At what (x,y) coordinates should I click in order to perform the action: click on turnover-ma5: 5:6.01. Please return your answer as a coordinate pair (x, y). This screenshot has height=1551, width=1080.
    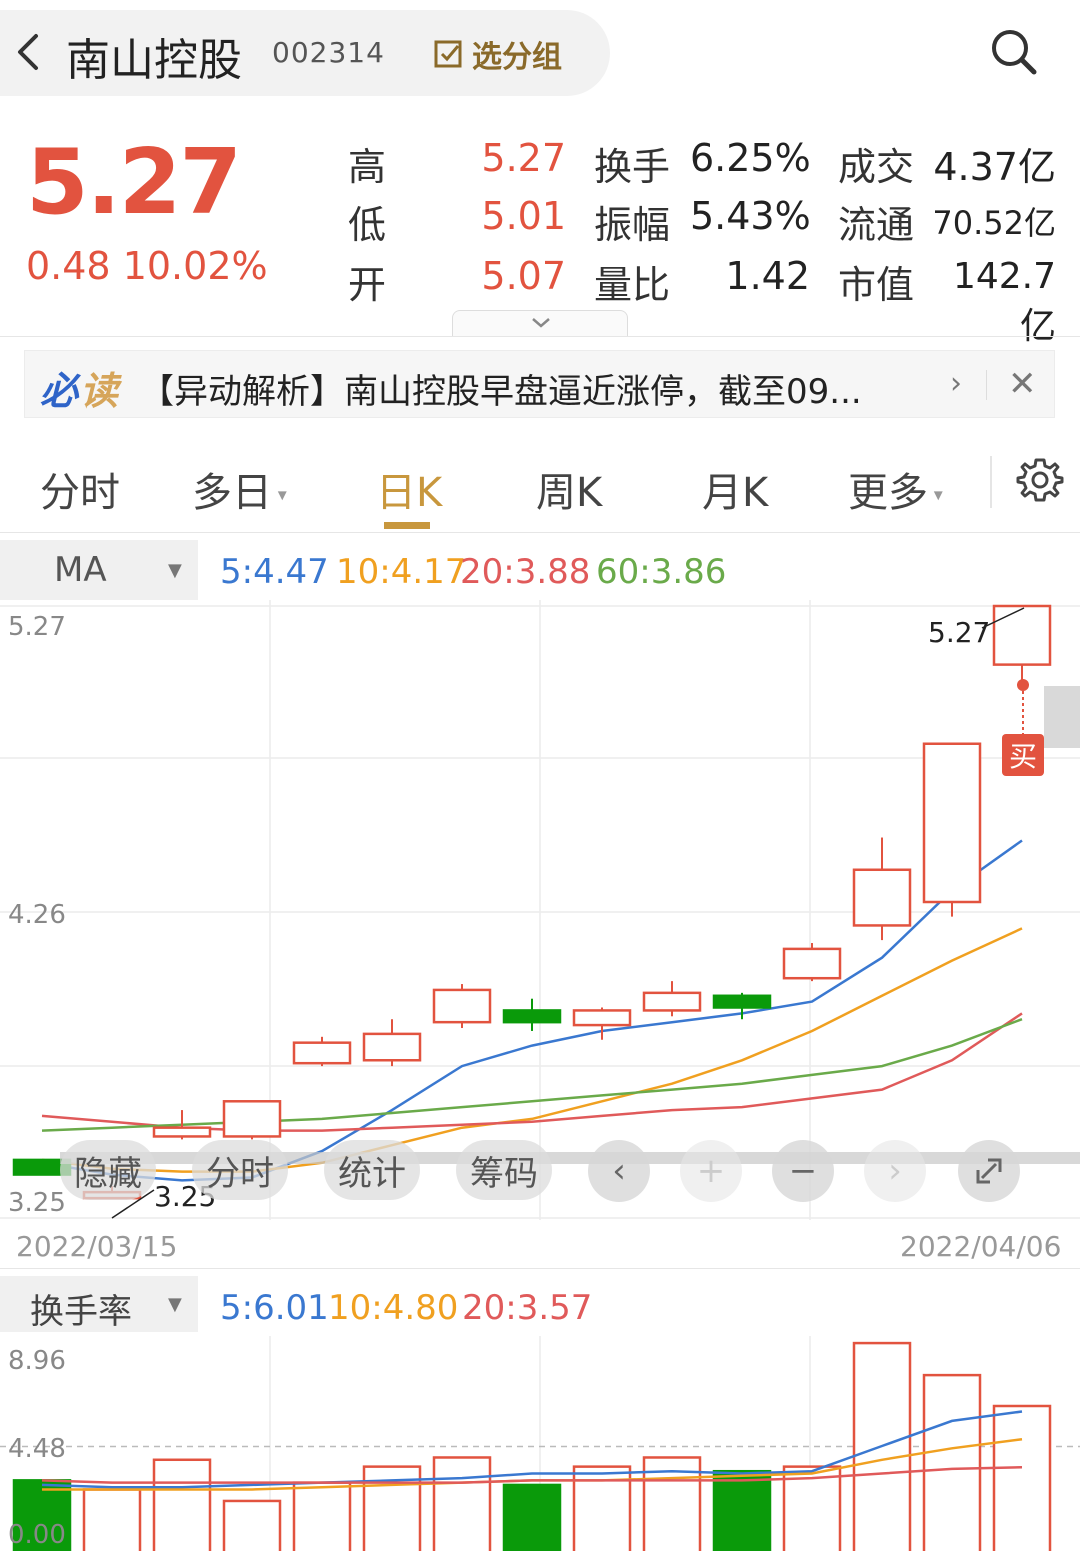
    Looking at the image, I should click on (274, 1308).